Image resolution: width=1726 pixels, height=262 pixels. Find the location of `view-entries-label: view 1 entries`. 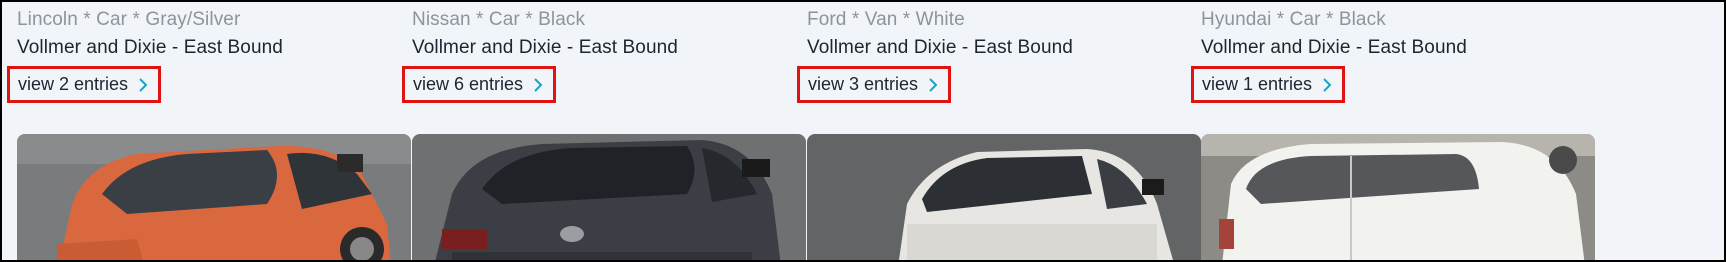

view-entries-label: view 1 entries is located at coordinates (1257, 84).